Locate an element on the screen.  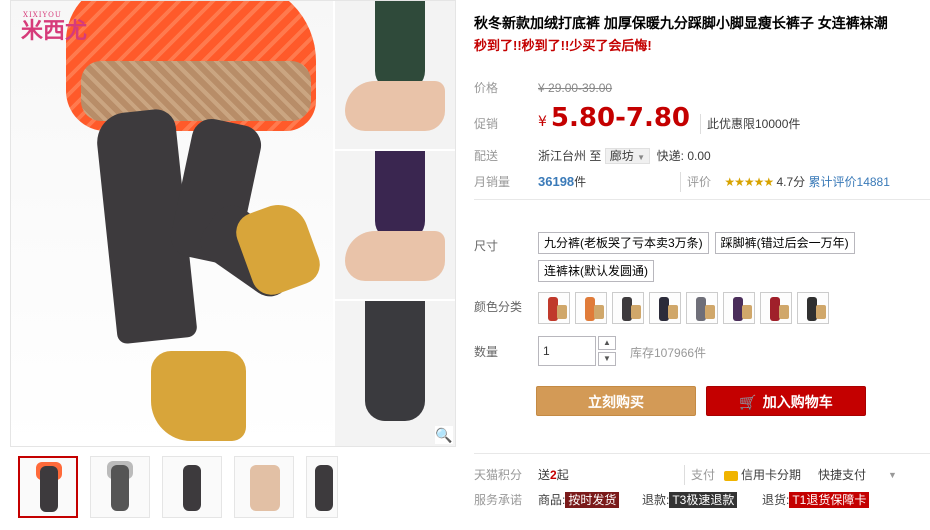
sales-row: 月销量 36198件 评价 ★★★★★ 4.7分 累计评价14881 is located at coordinates (702, 182).